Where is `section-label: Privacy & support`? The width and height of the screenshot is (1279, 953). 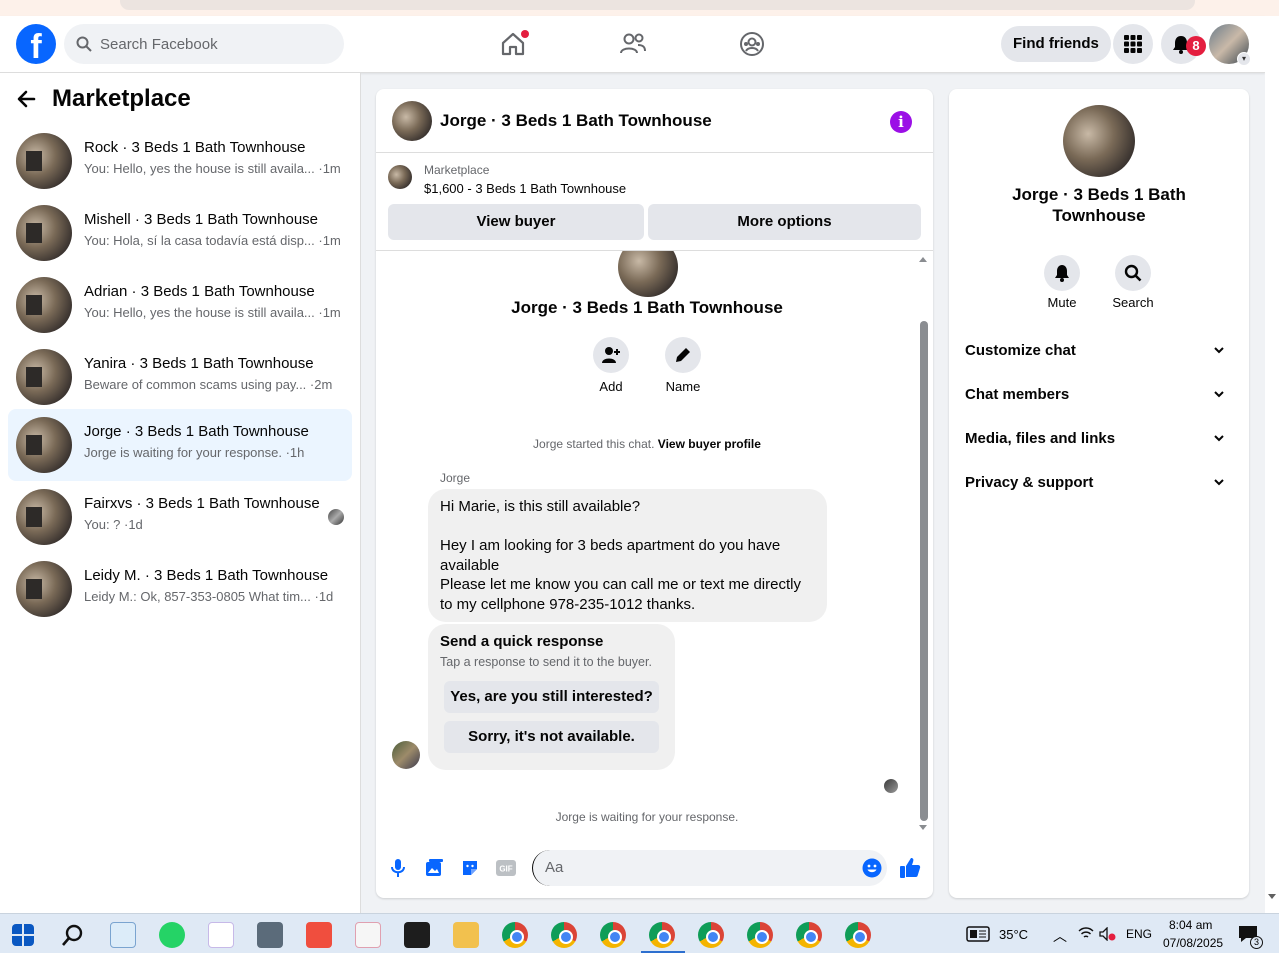
section-label: Privacy & support is located at coordinates (1029, 482).